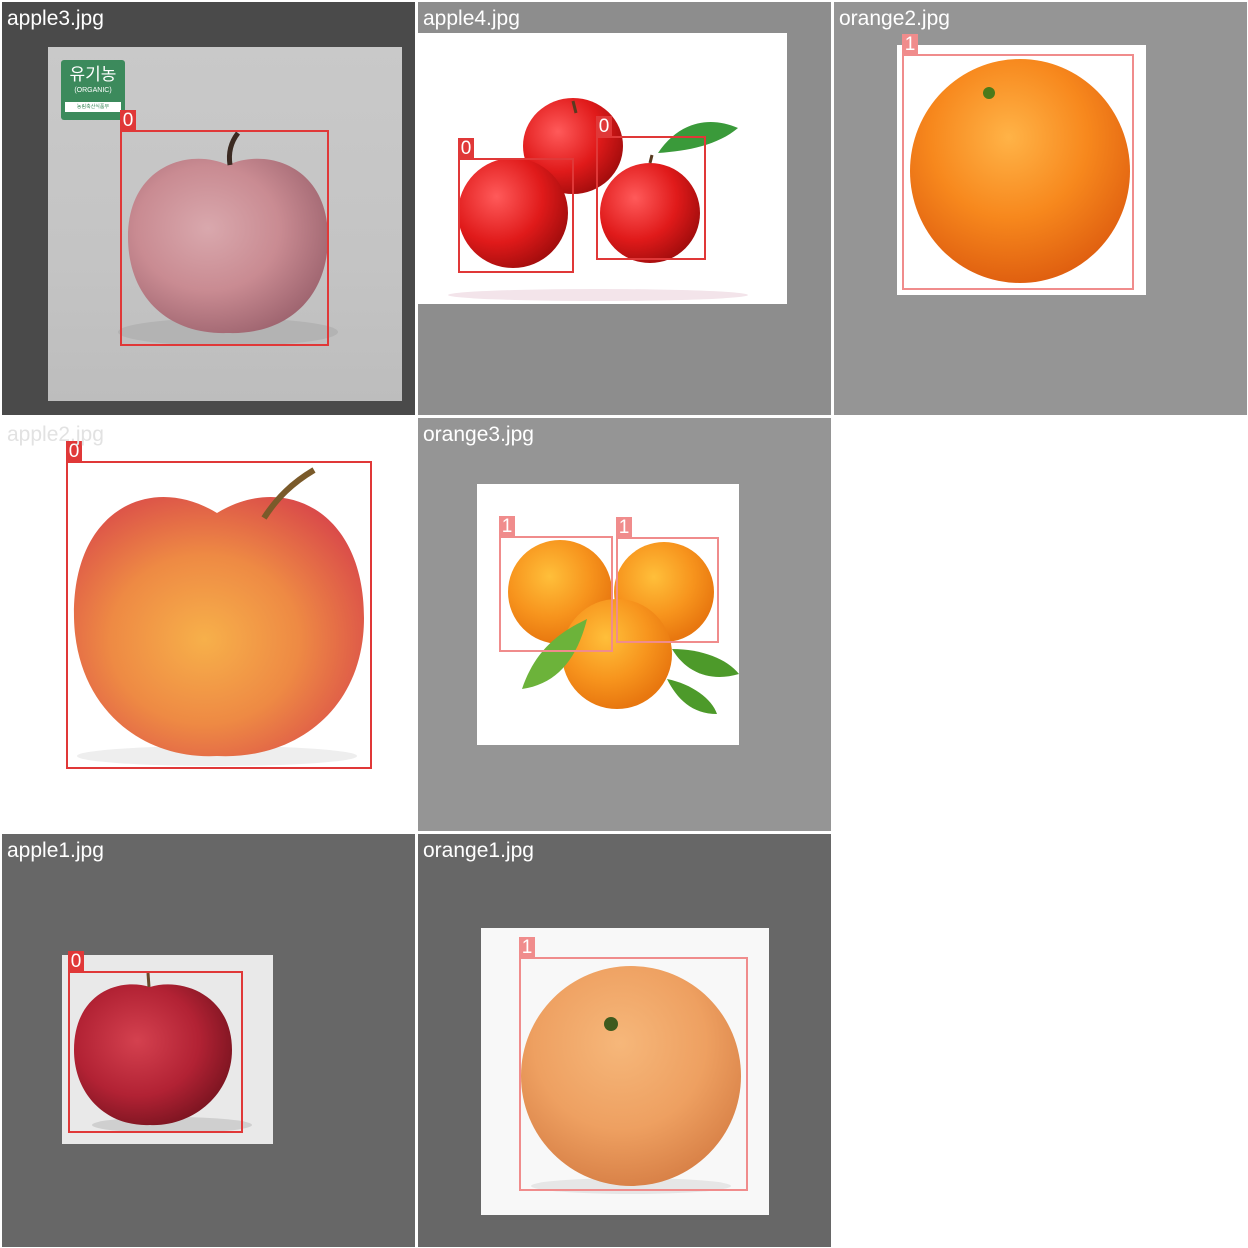  I want to click on tile-filename: orange3.jpg, so click(478, 434).